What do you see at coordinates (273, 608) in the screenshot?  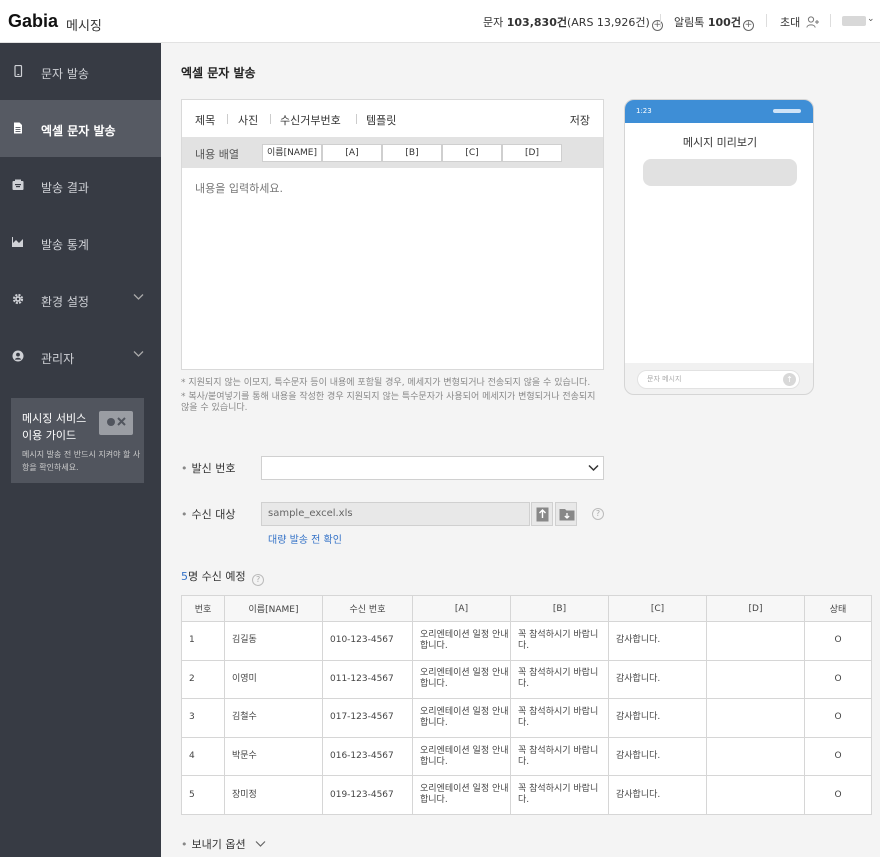 I see `column-header: 이름[NAME]` at bounding box center [273, 608].